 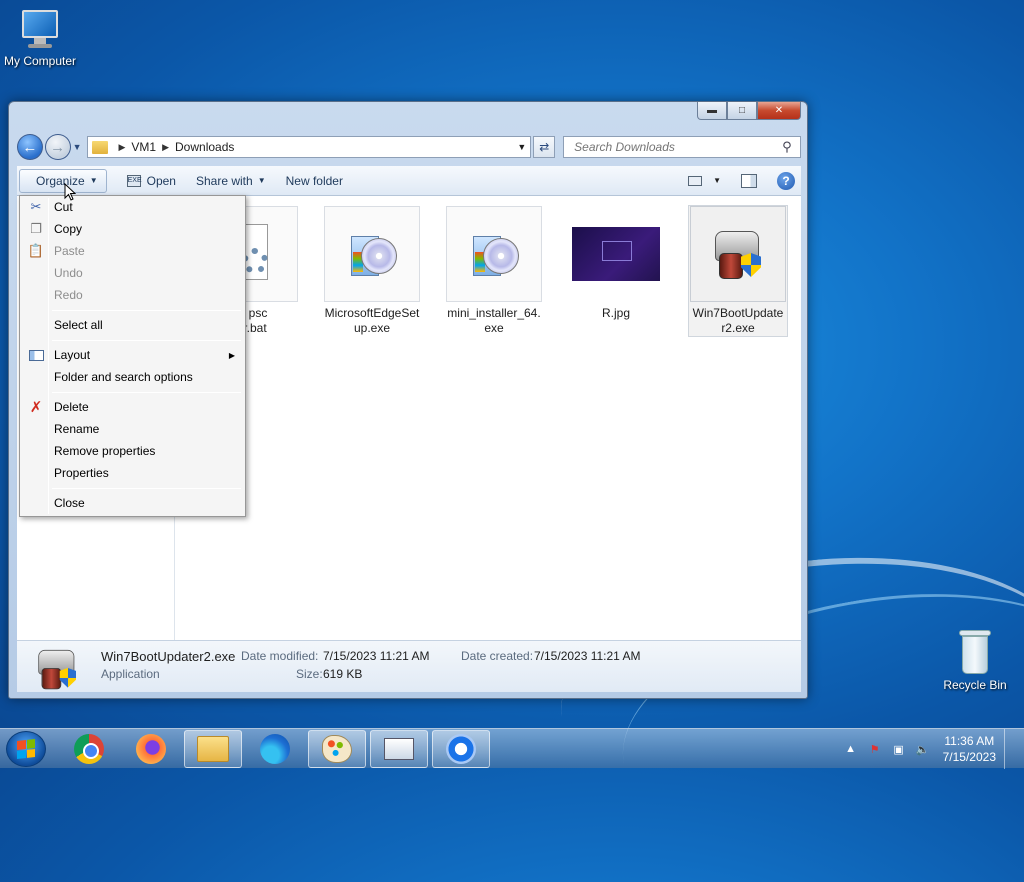 I want to click on show-hidden-icons-arrow-icon: ▲, so click(x=851, y=749).